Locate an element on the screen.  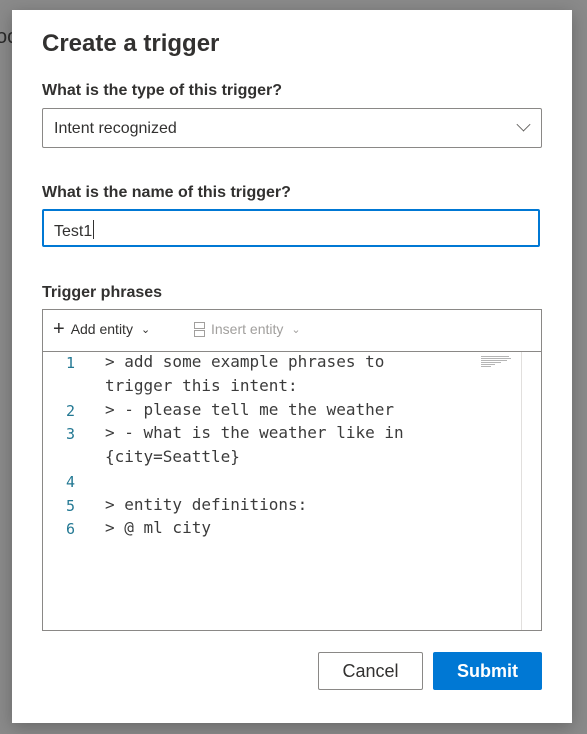
line-text: > - what is the weather like in is located at coordinates (254, 432).